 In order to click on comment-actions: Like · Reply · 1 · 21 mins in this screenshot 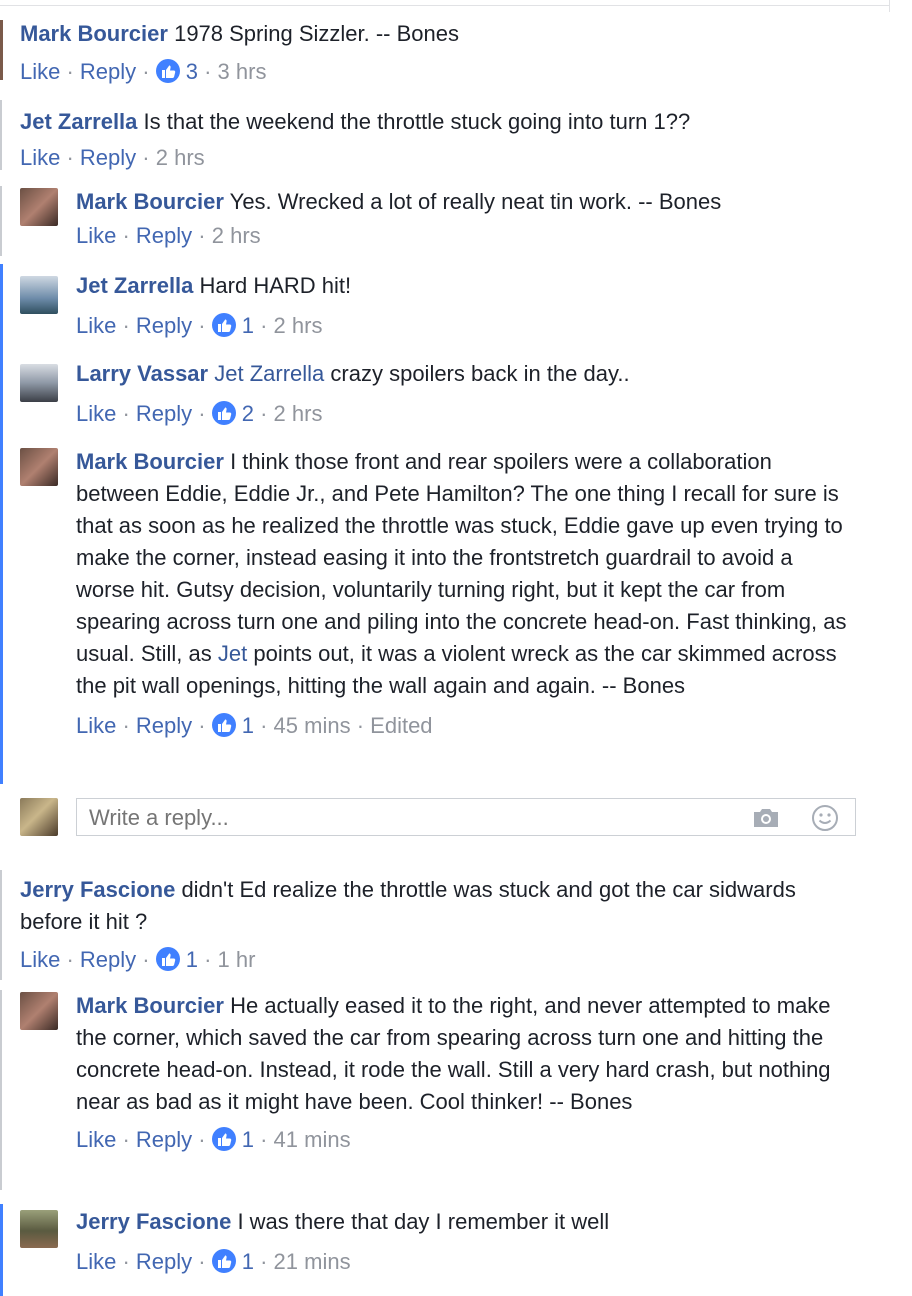, I will do `click(213, 1261)`.